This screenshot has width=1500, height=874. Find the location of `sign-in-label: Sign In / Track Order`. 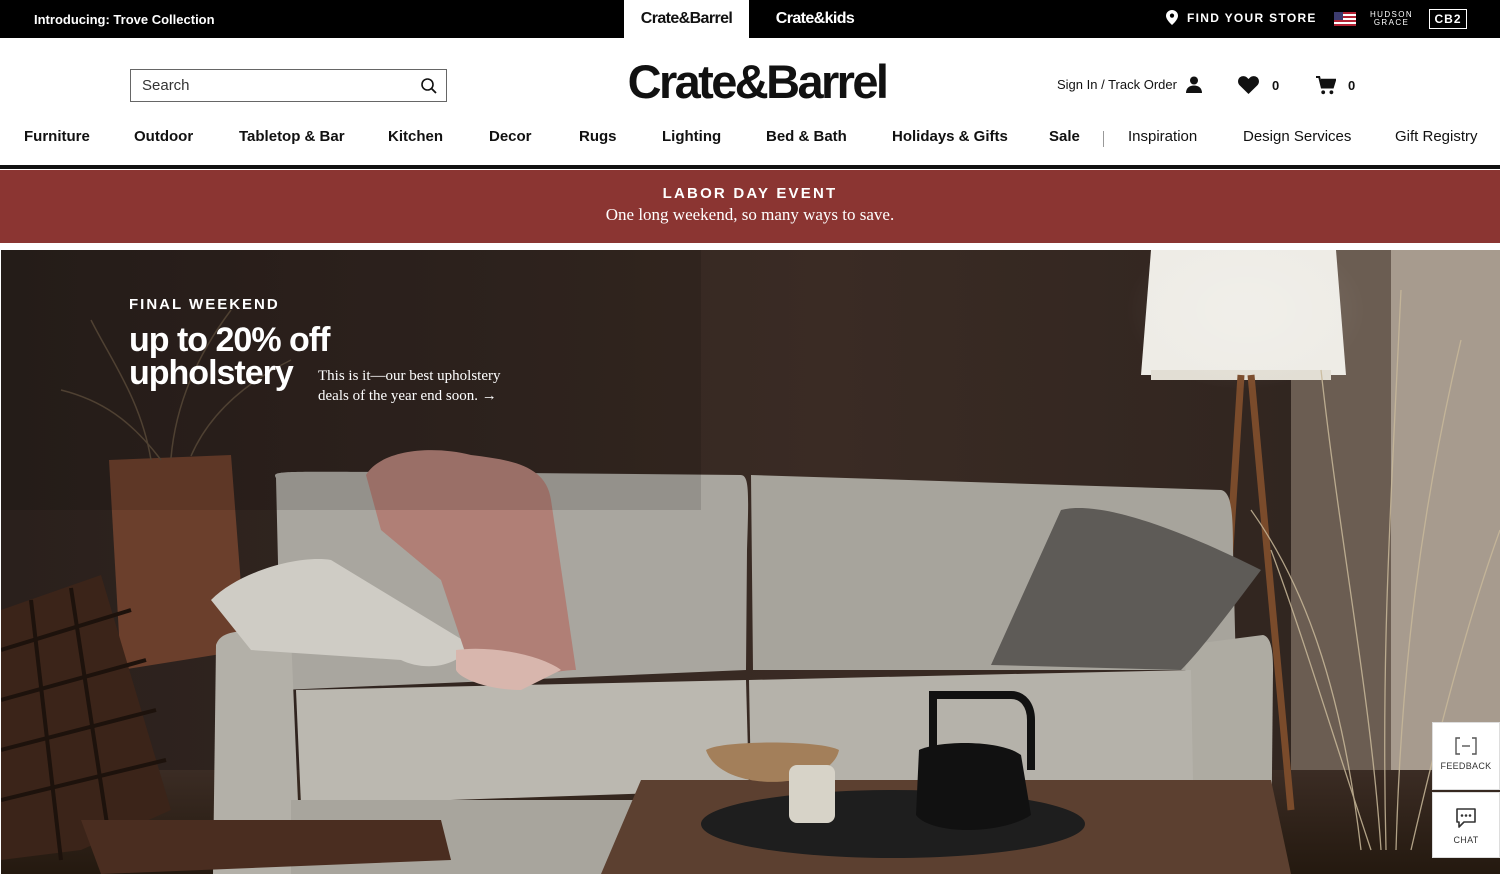

sign-in-label: Sign In / Track Order is located at coordinates (1117, 84).